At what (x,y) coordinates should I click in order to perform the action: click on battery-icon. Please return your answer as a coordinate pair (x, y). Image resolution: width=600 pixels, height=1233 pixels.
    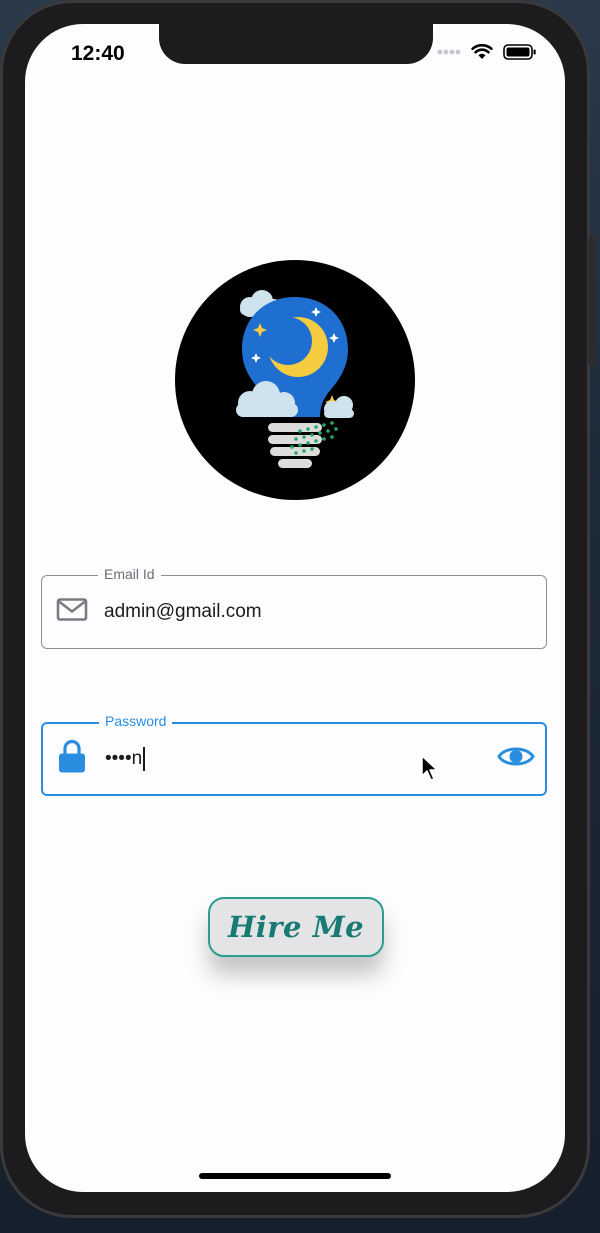
    Looking at the image, I should click on (519, 52).